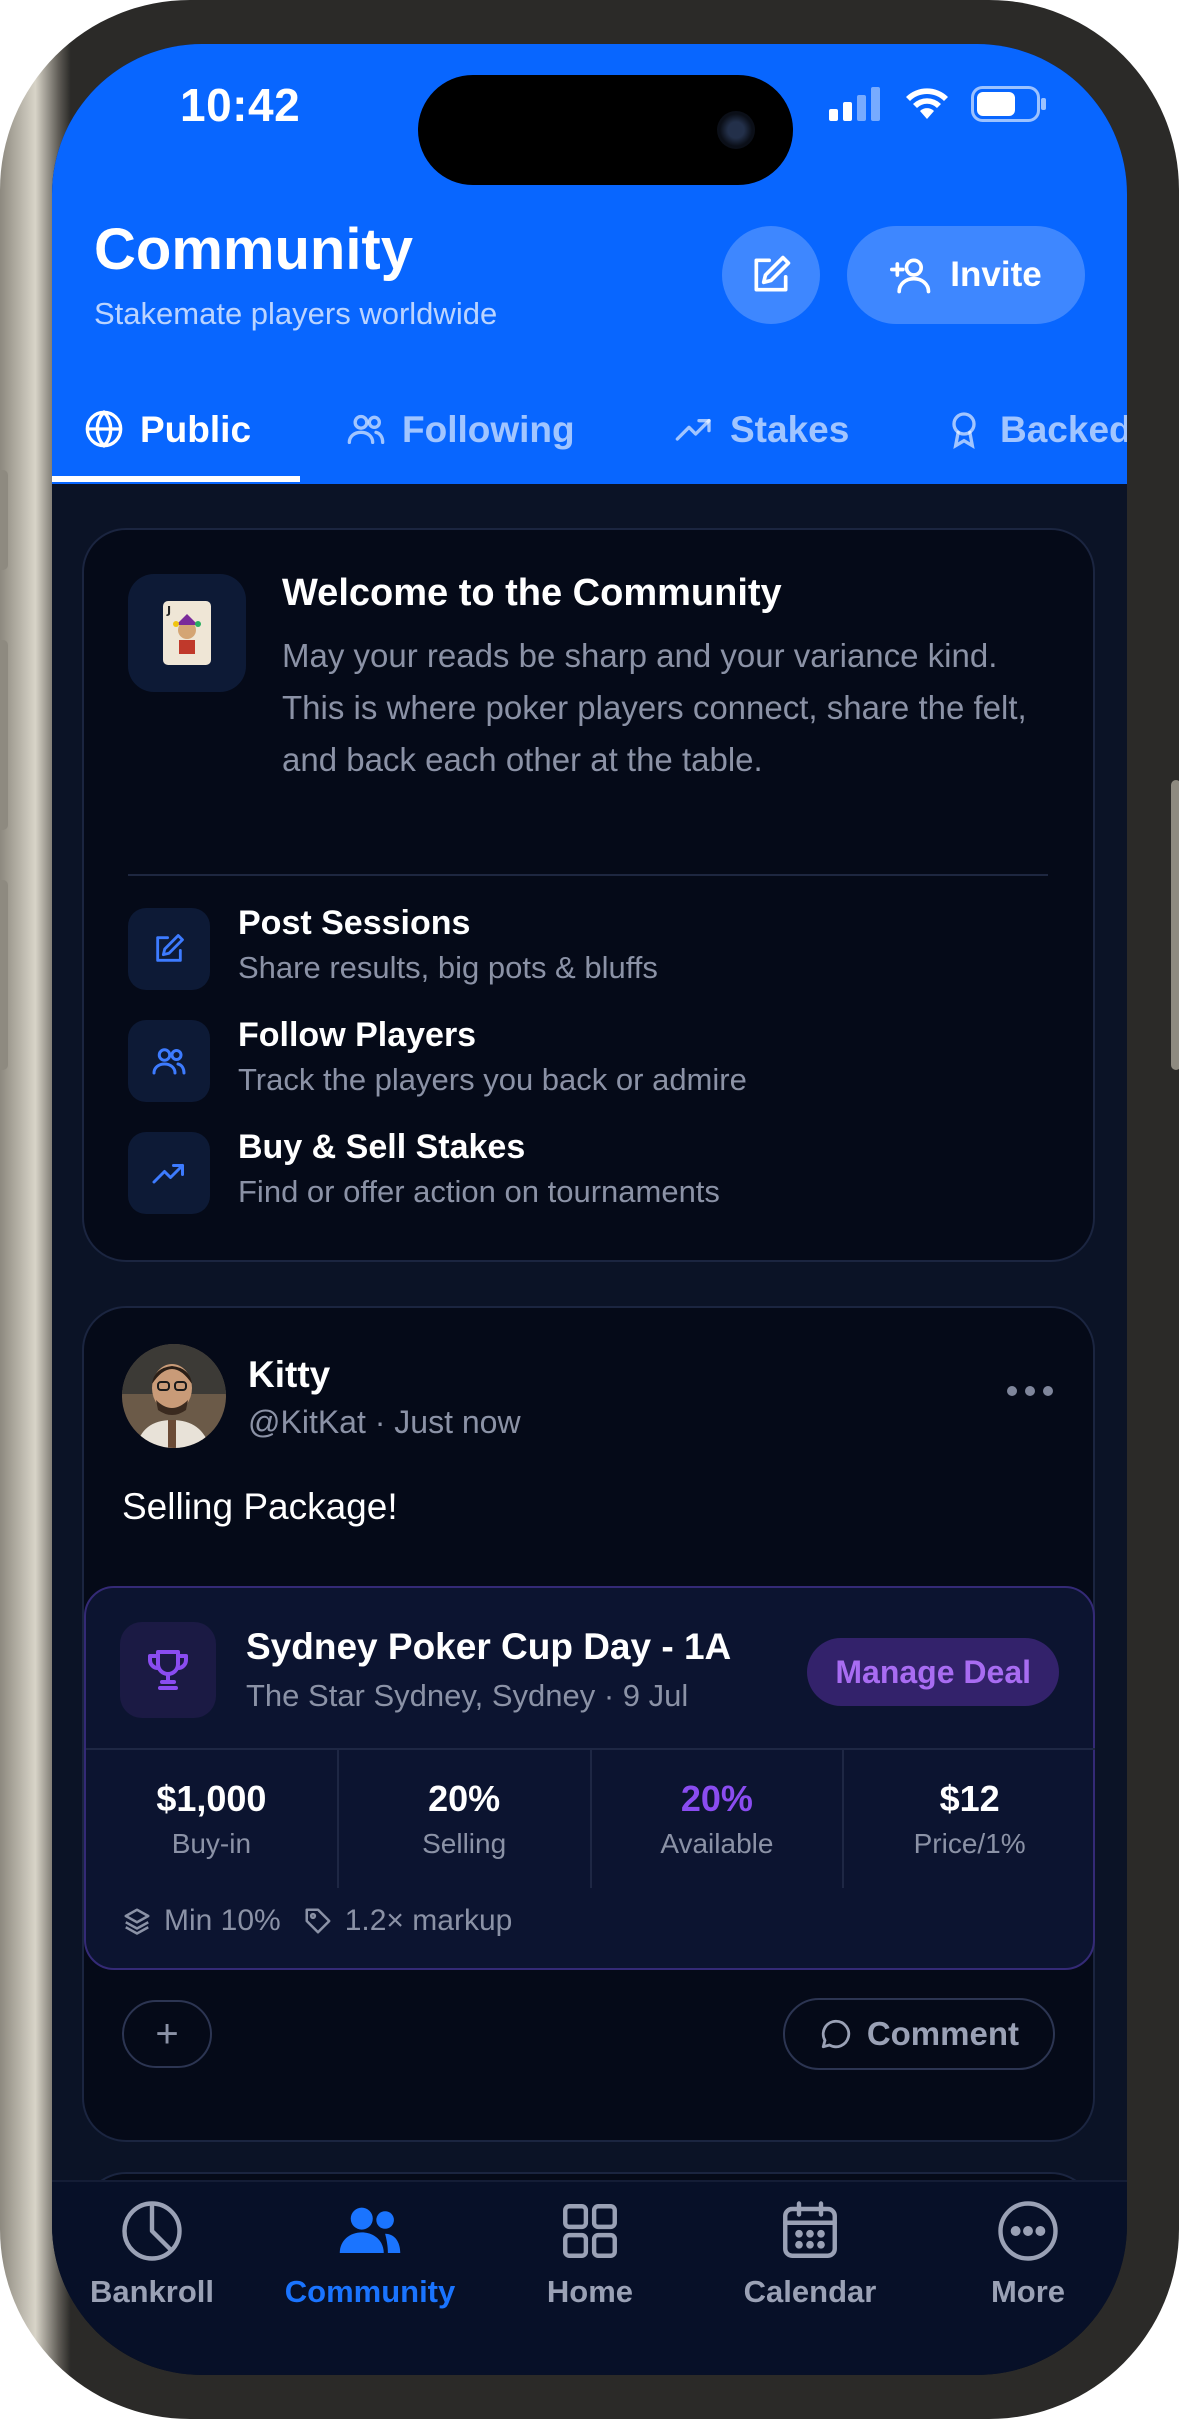 This screenshot has width=1179, height=2419. What do you see at coordinates (489, 1646) in the screenshot?
I see `deal-title: Sydney Poker Cup Day - 1A` at bounding box center [489, 1646].